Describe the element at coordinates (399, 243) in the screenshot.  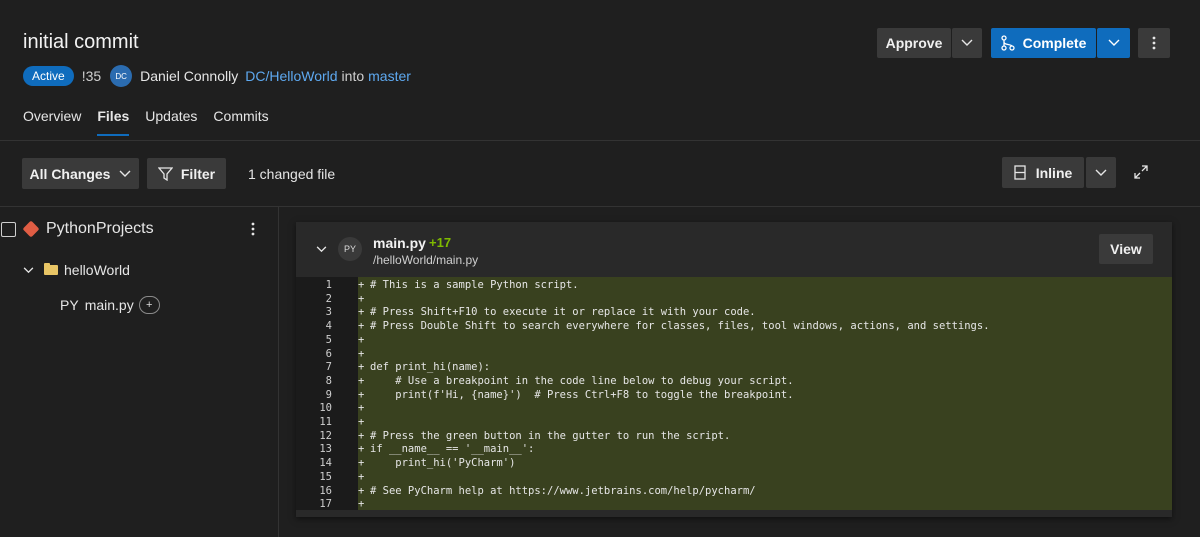
I see `diff-file-name: main.py` at that location.